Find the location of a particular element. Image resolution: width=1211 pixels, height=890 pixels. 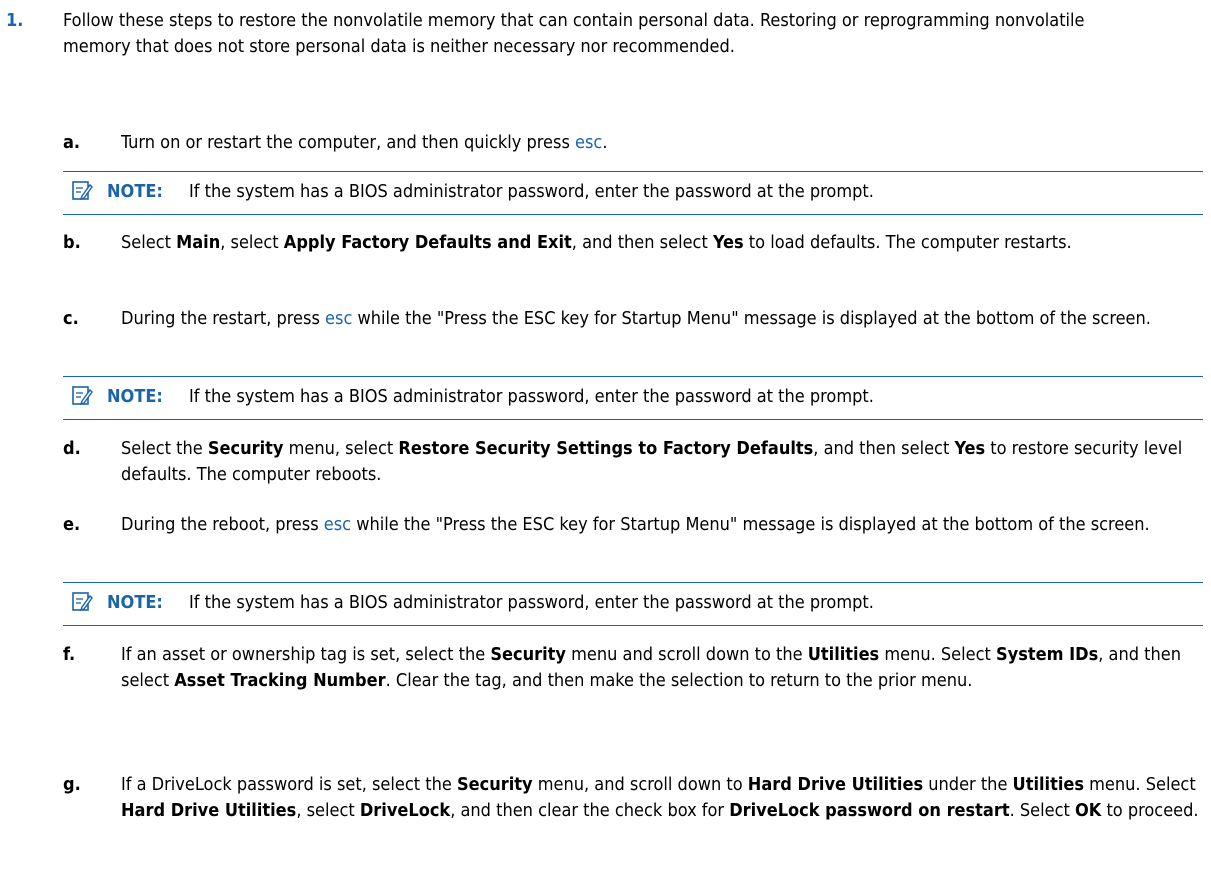

text-run: Select is located at coordinates (149, 242).